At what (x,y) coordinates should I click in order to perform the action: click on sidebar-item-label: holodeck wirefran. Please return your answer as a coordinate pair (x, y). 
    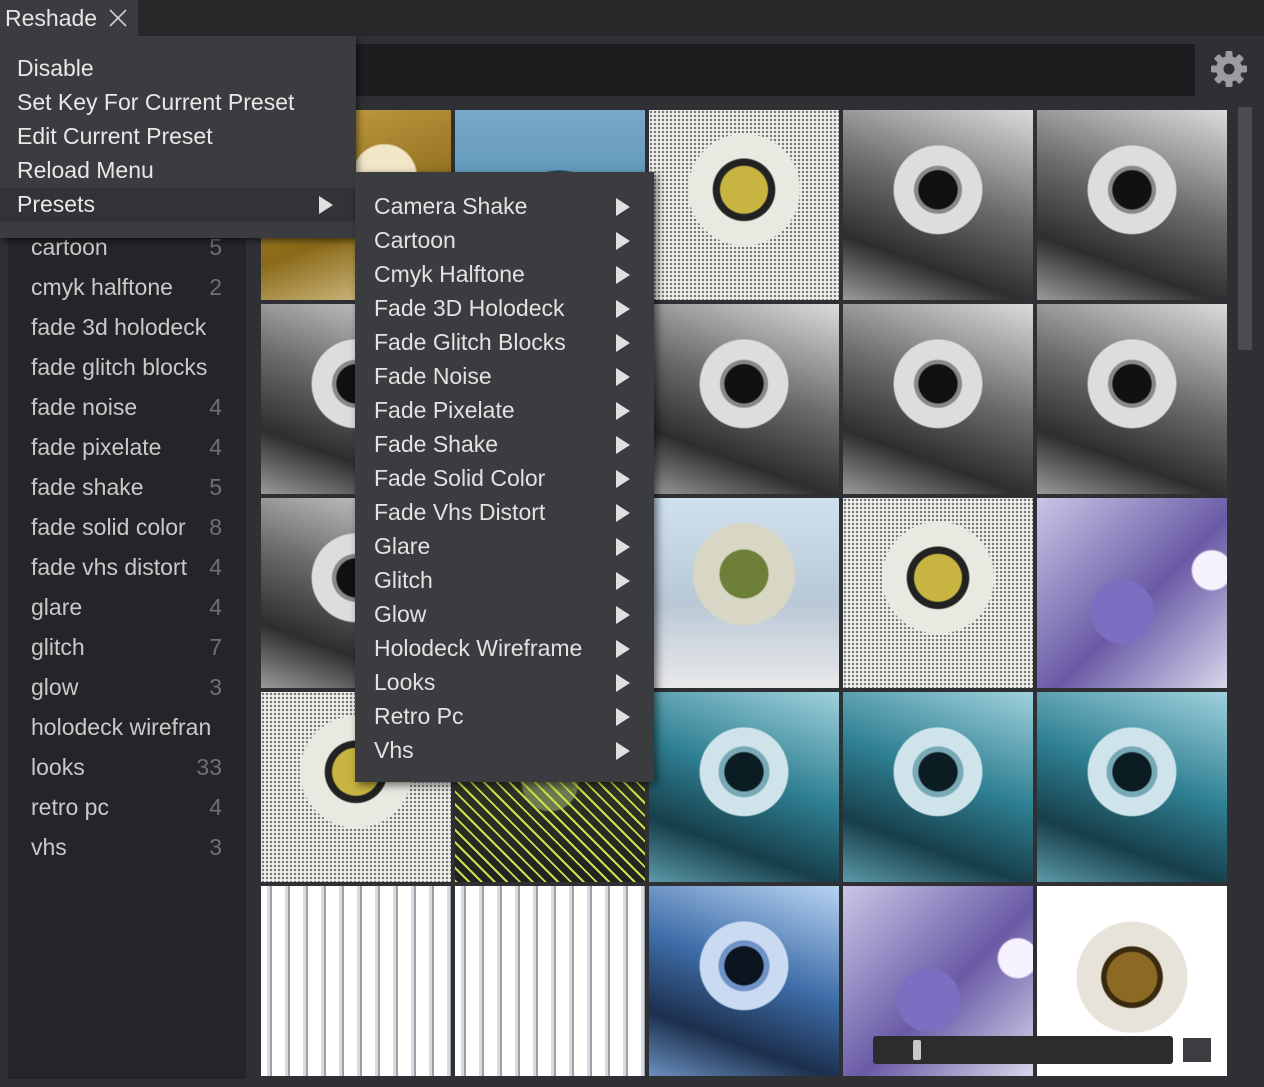
    Looking at the image, I should click on (121, 727).